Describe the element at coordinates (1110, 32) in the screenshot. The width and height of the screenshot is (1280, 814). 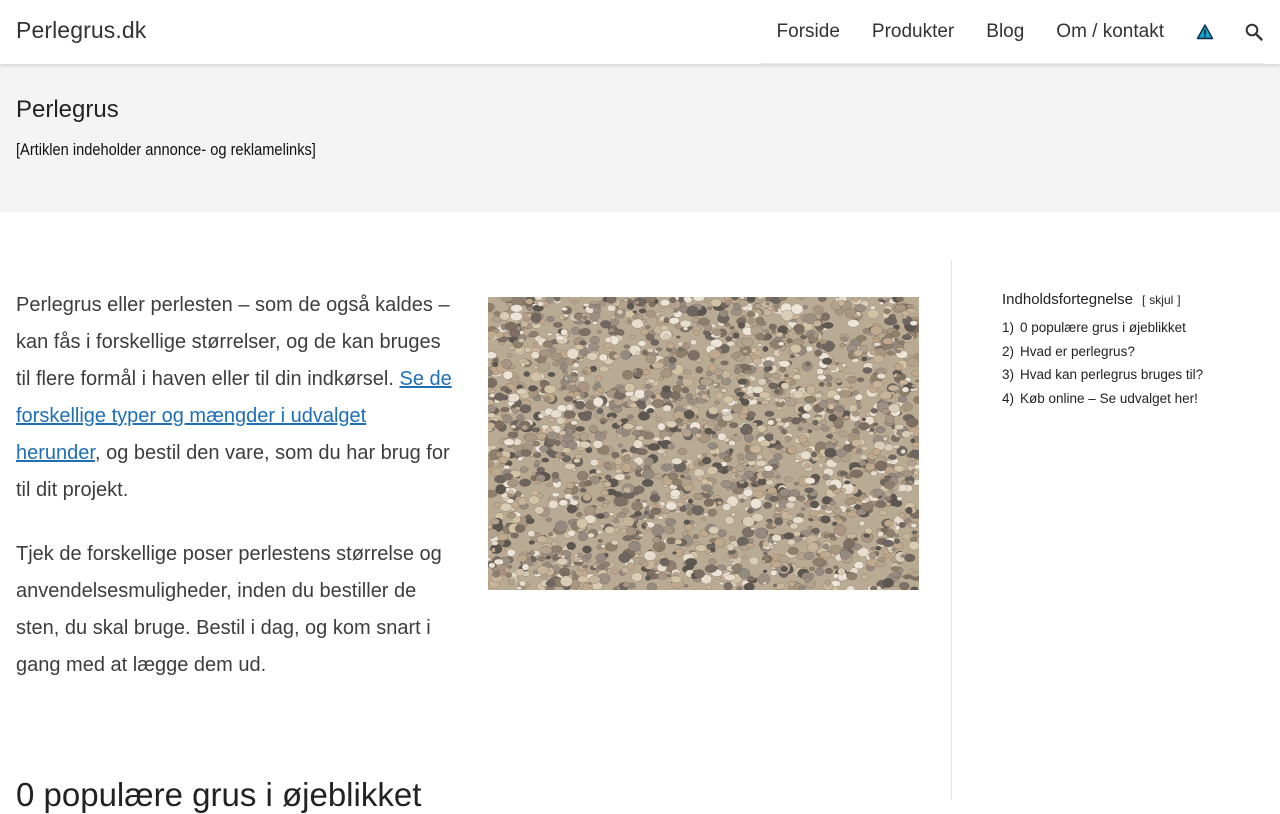
I see `nav-item-om-kontakt: Om / kontakt` at that location.